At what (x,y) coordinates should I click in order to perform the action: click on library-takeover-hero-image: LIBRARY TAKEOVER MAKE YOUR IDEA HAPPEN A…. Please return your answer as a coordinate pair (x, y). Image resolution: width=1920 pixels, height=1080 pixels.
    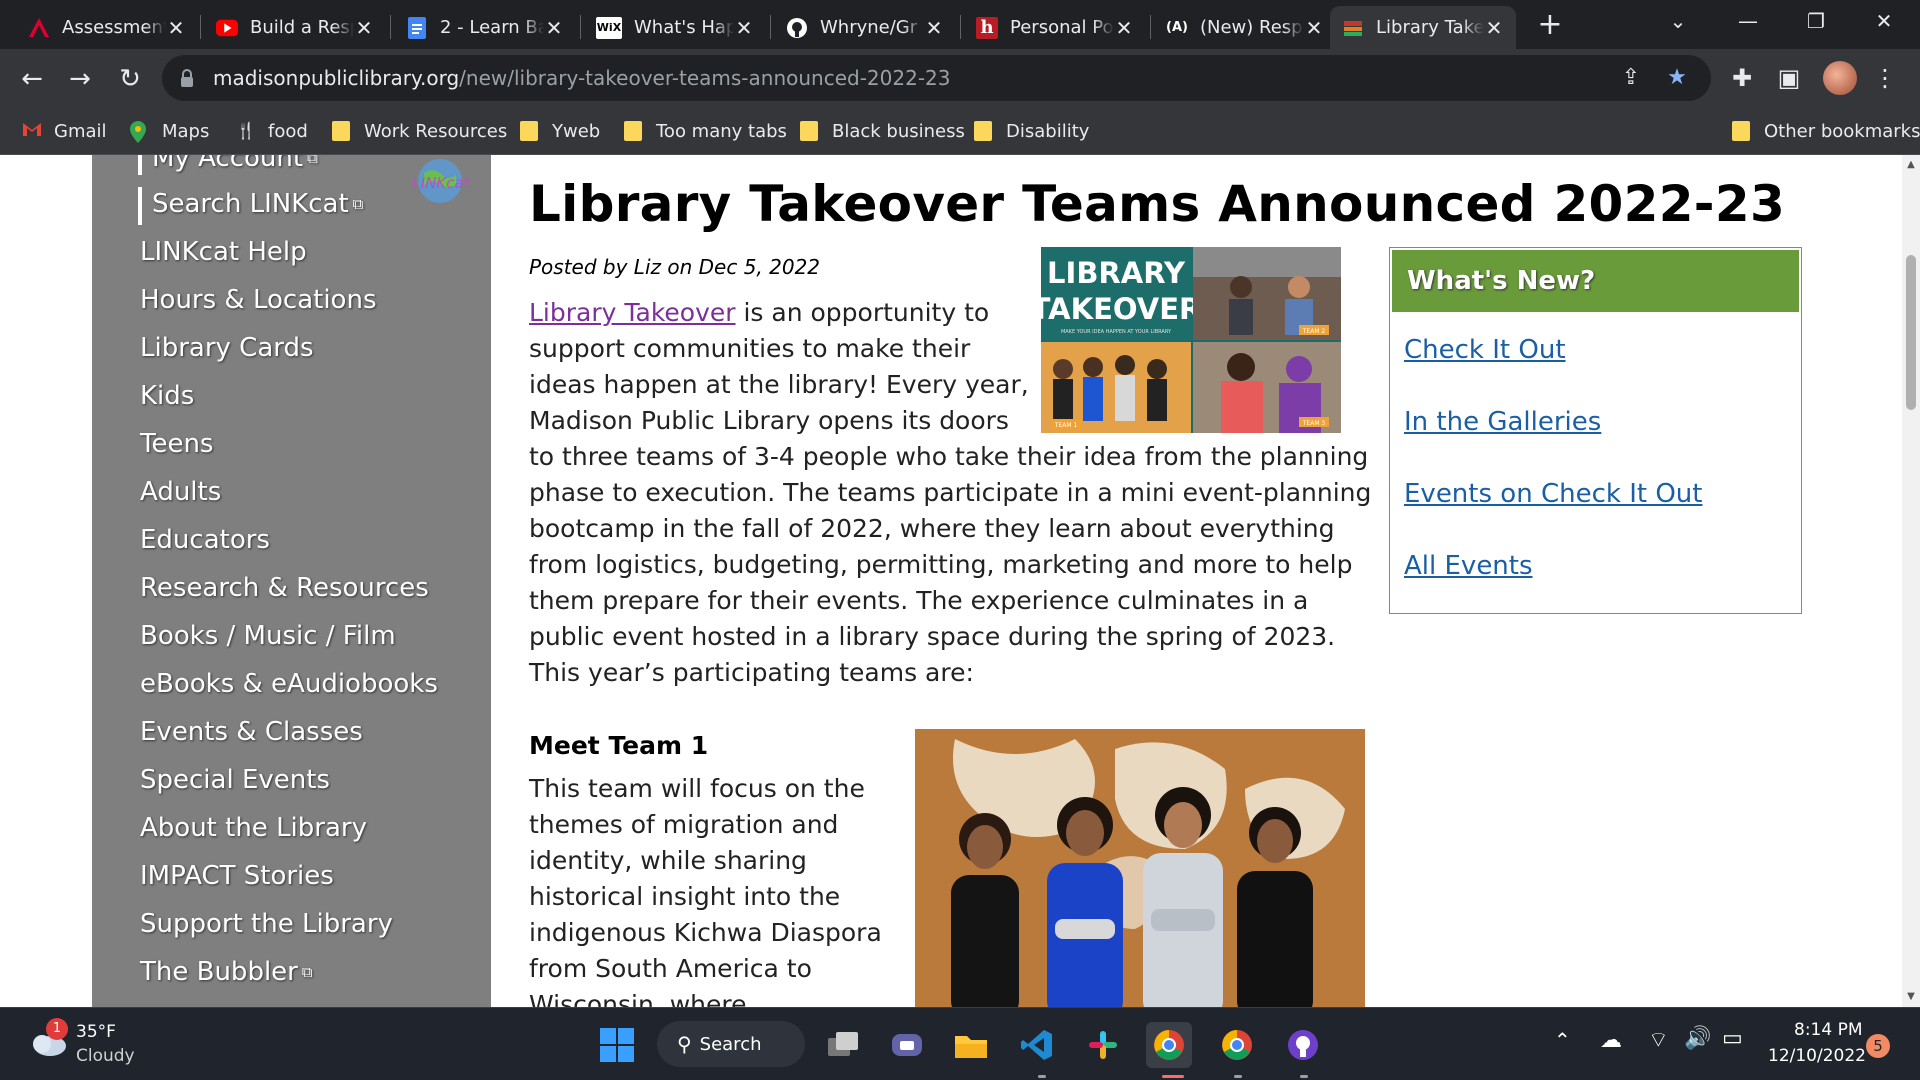
    Looking at the image, I should click on (1191, 340).